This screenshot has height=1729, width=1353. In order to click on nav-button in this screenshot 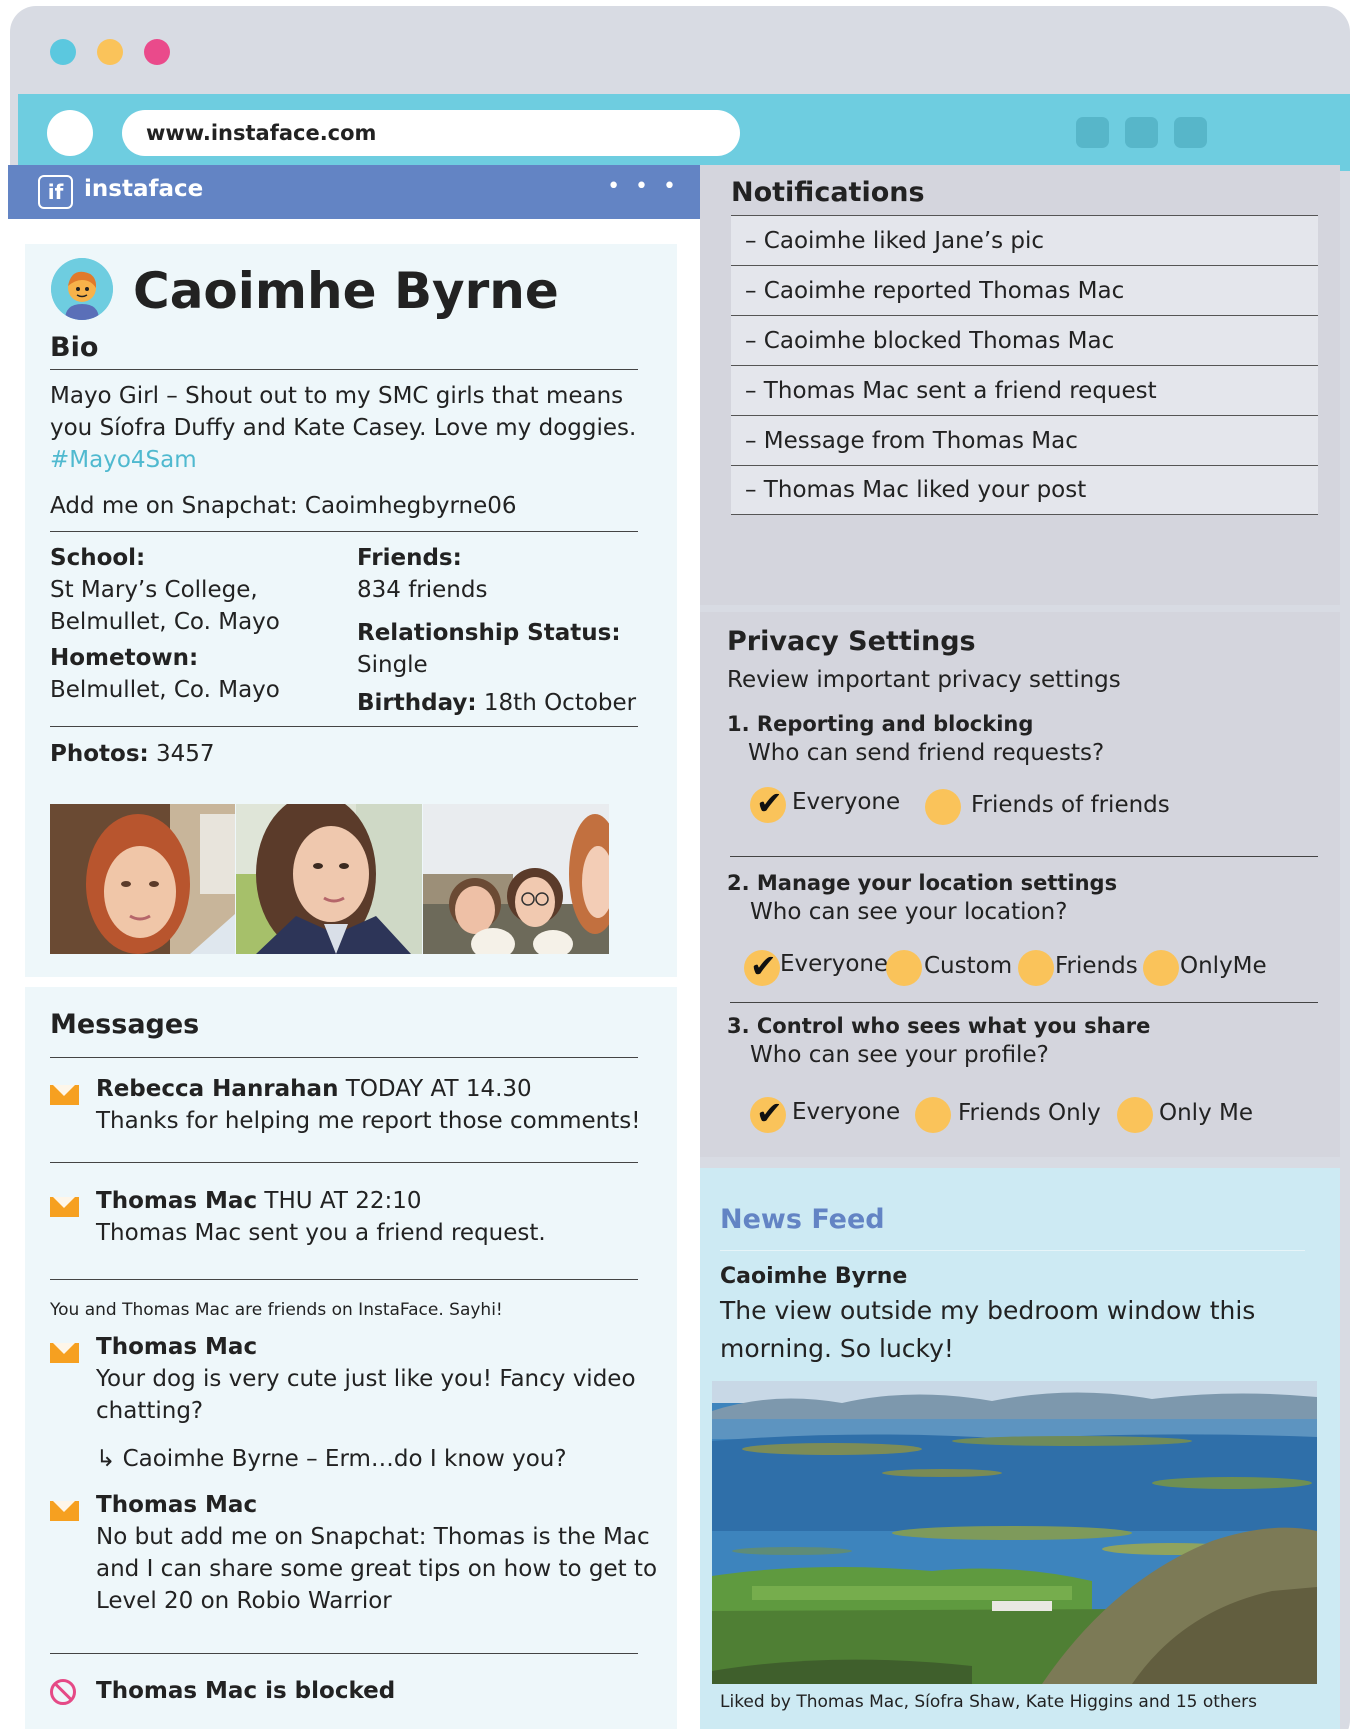, I will do `click(70, 133)`.